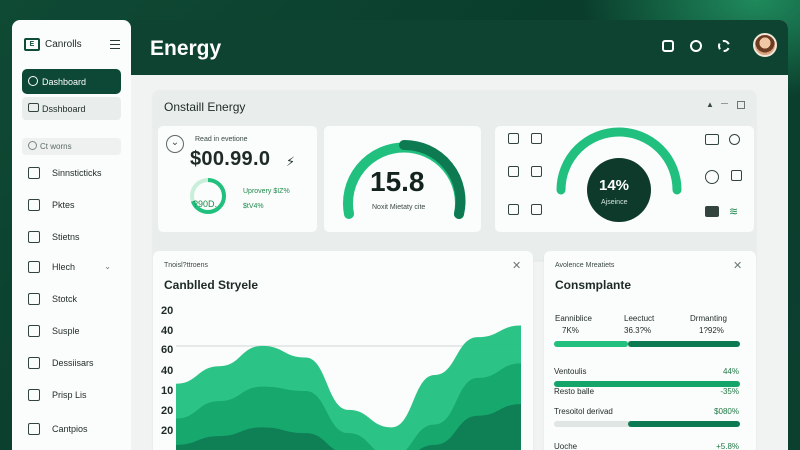 This screenshot has height=450, width=800. I want to click on sidebar-search: Ct worns, so click(71, 146).